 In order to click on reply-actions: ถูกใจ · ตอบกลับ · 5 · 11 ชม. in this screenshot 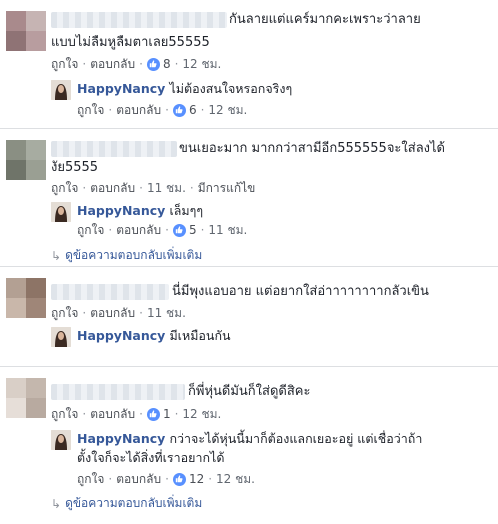, I will do `click(162, 230)`.